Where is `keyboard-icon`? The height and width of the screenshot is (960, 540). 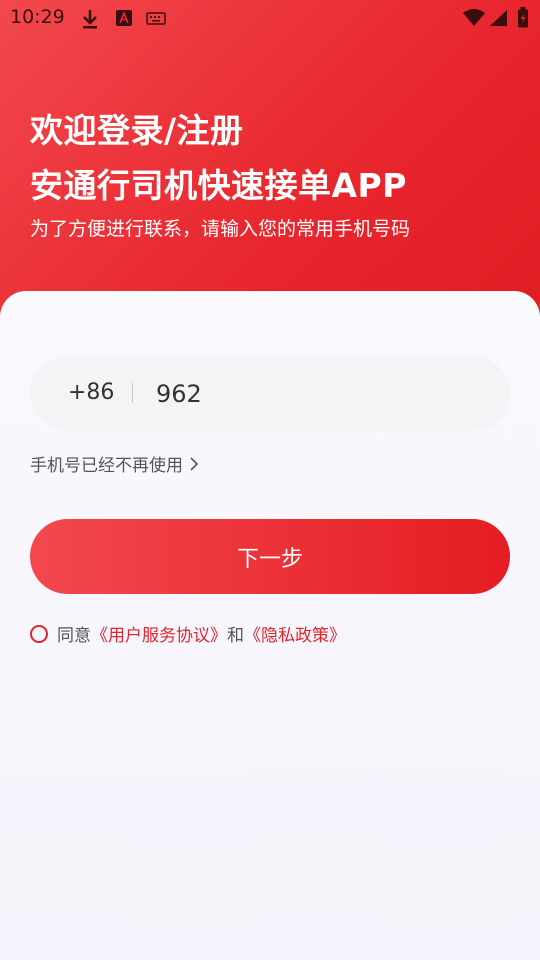
keyboard-icon is located at coordinates (156, 18).